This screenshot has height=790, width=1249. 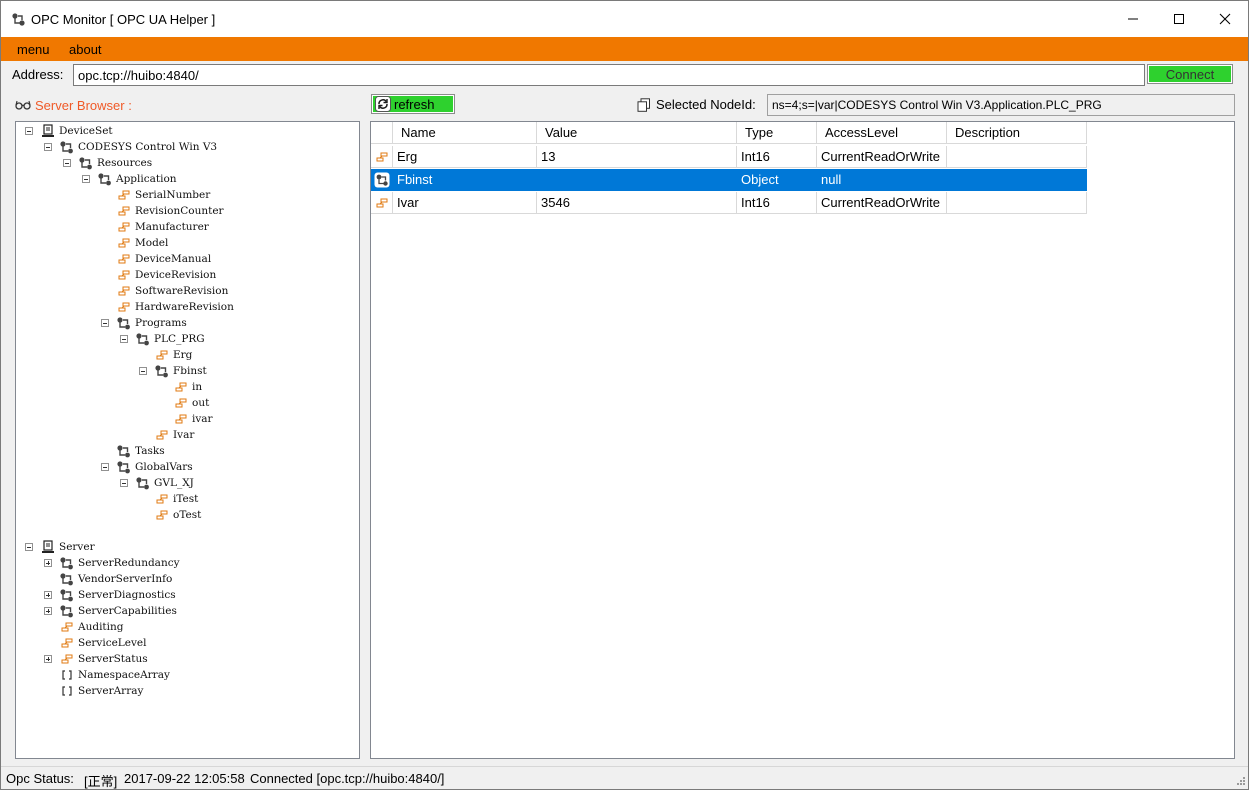 I want to click on status-label: Opc Status:, so click(x=40, y=778).